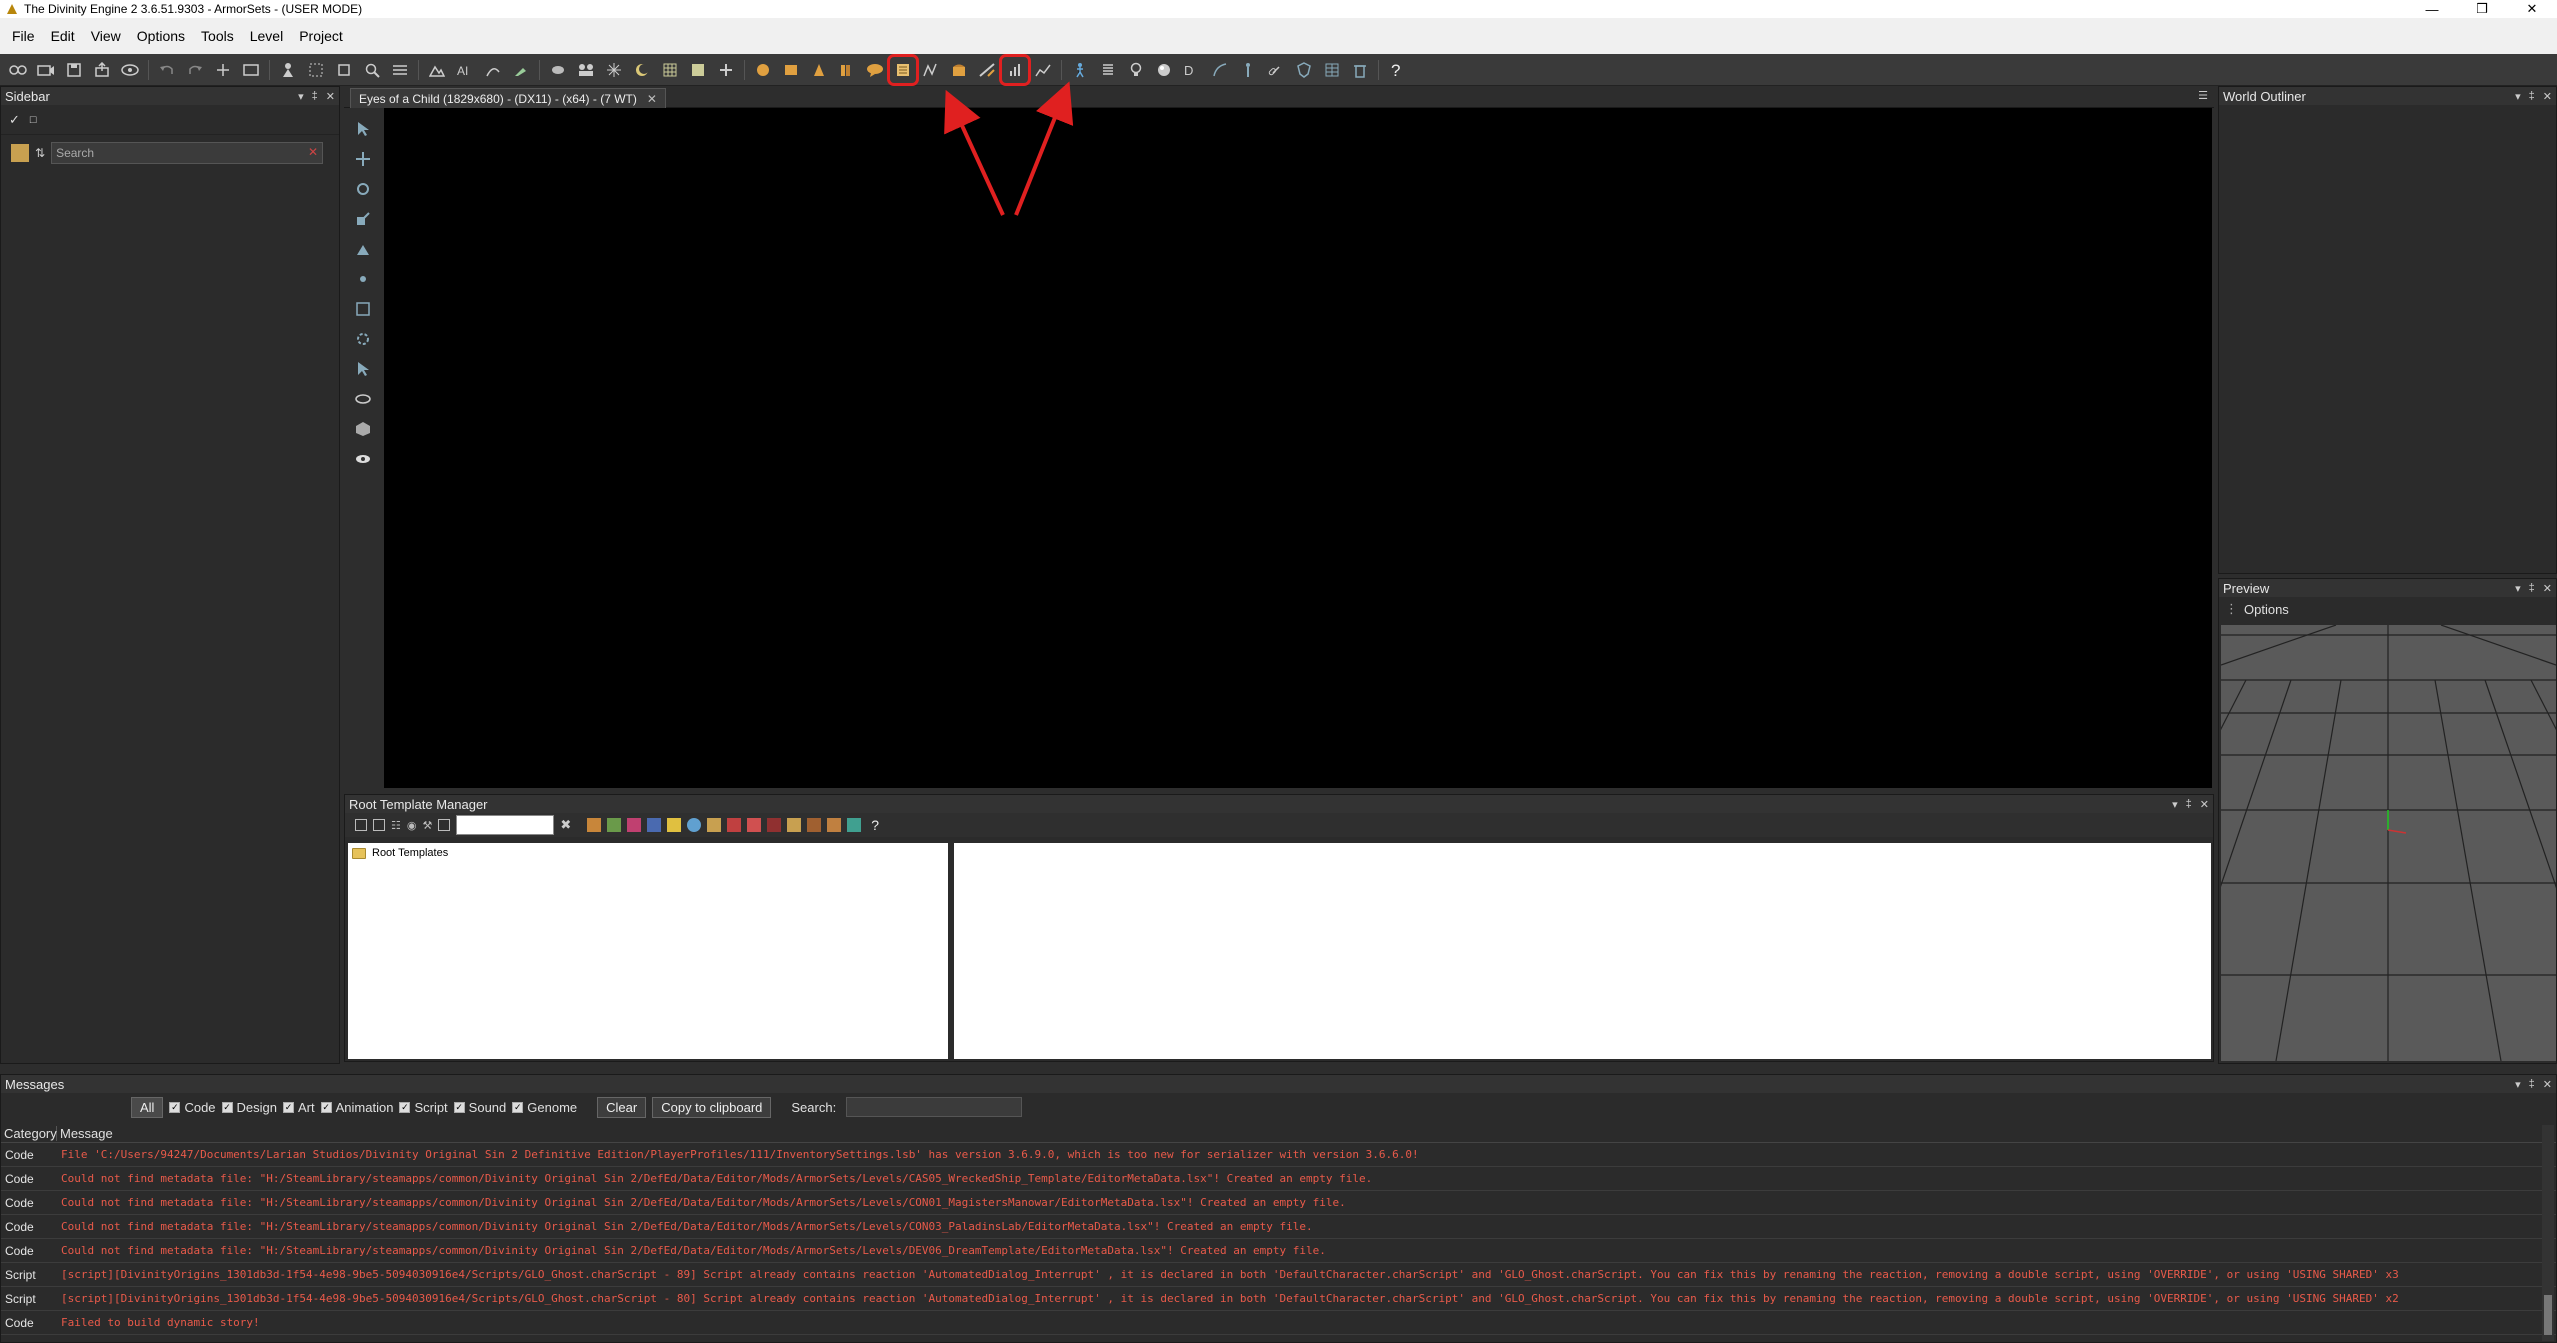  Describe the element at coordinates (642, 70) in the screenshot. I see `moon-icon` at that location.